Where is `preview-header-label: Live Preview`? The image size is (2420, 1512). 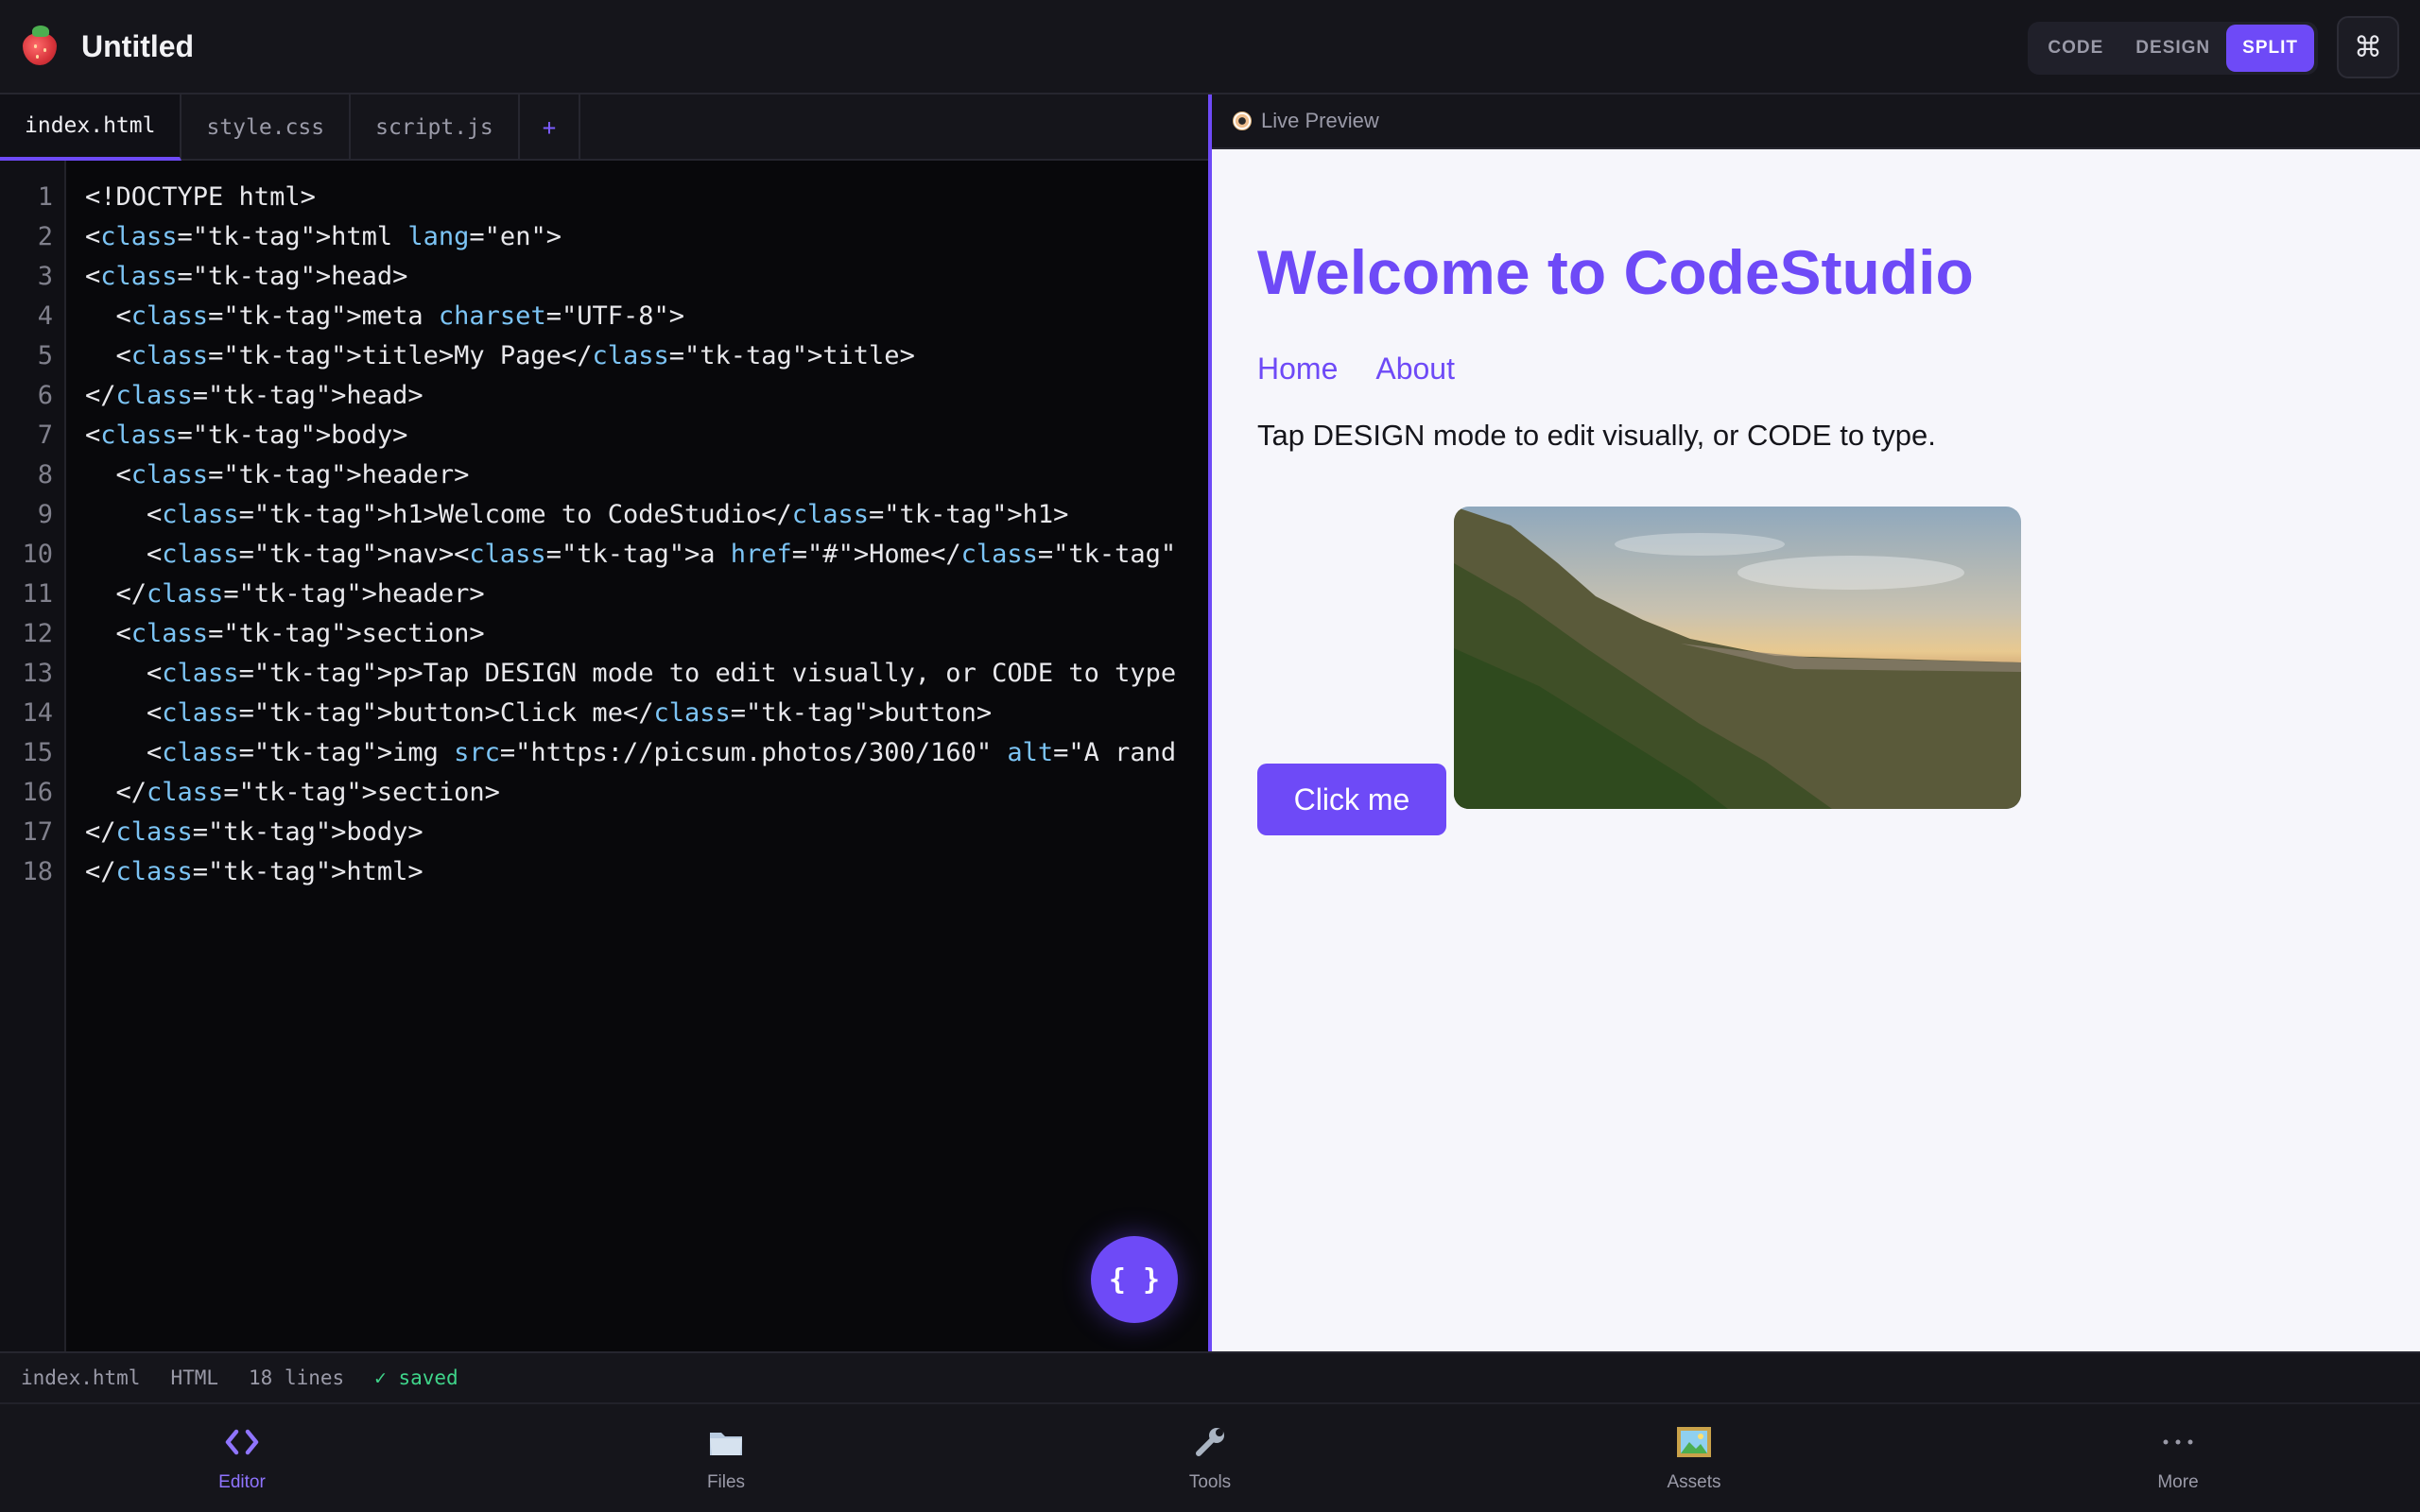 preview-header-label: Live Preview is located at coordinates (1320, 120).